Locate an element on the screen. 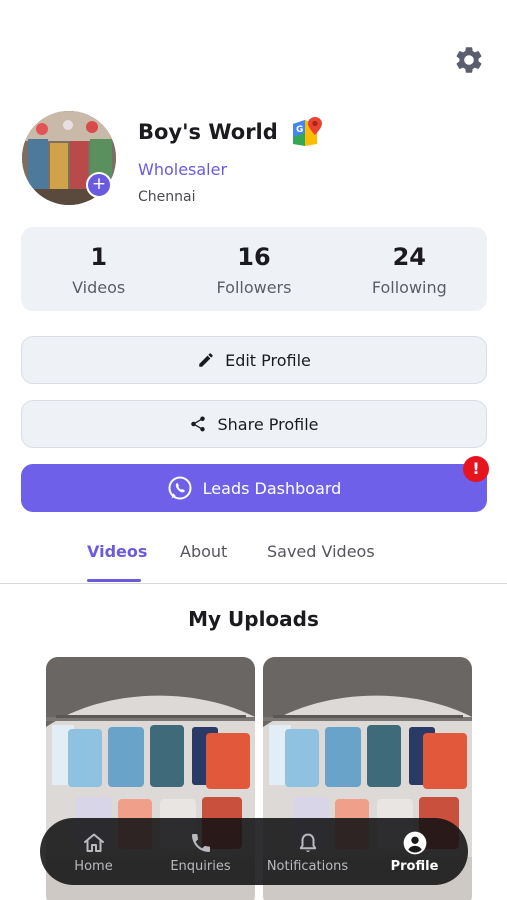 The height and width of the screenshot is (900, 507). nav-enquiries: Enquiries is located at coordinates (200, 852).